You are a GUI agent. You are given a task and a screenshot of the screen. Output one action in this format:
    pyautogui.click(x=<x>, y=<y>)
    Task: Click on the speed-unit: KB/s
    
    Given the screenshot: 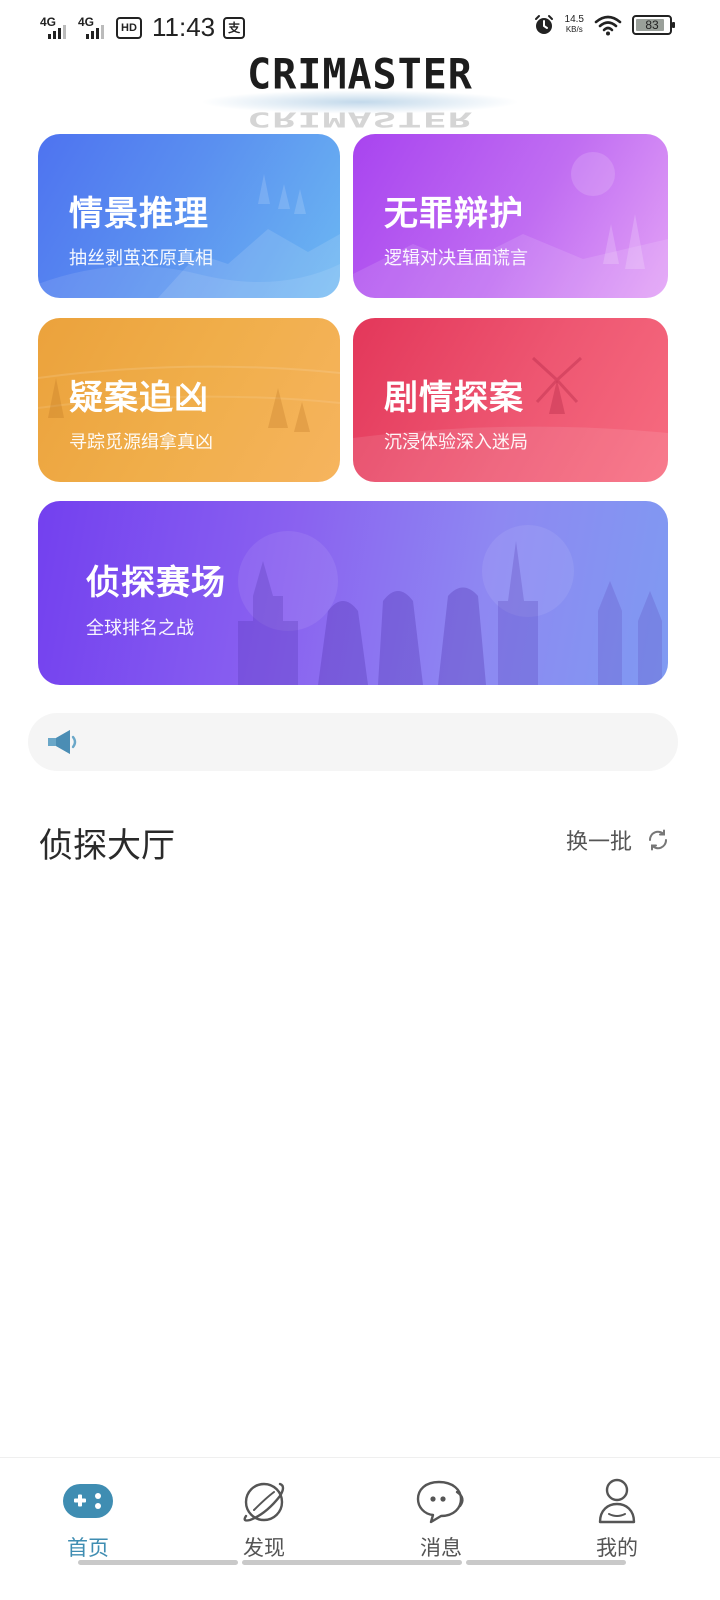 What is the action you would take?
    pyautogui.click(x=574, y=29)
    